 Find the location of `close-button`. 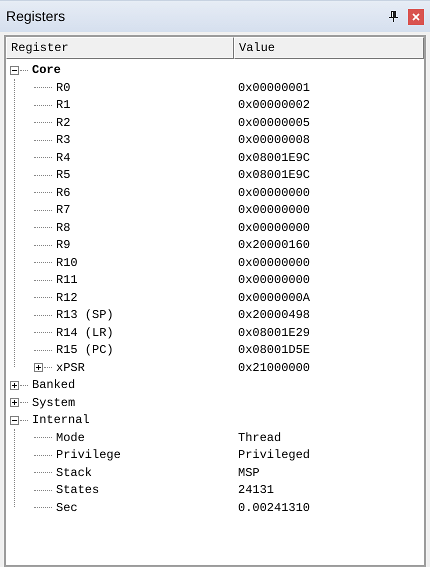

close-button is located at coordinates (416, 16).